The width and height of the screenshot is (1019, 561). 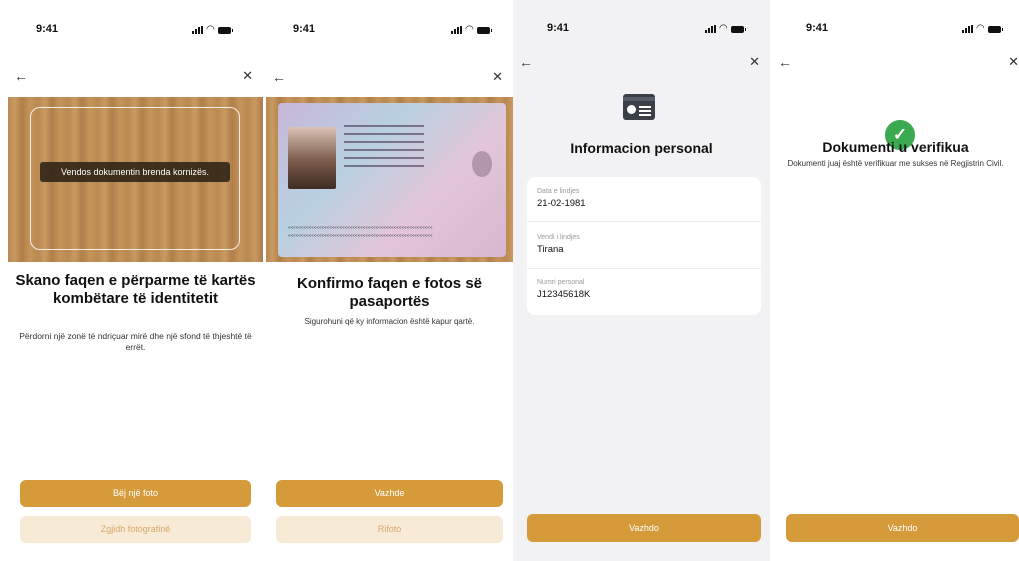 I want to click on continue-button: Vazhde, so click(x=389, y=493).